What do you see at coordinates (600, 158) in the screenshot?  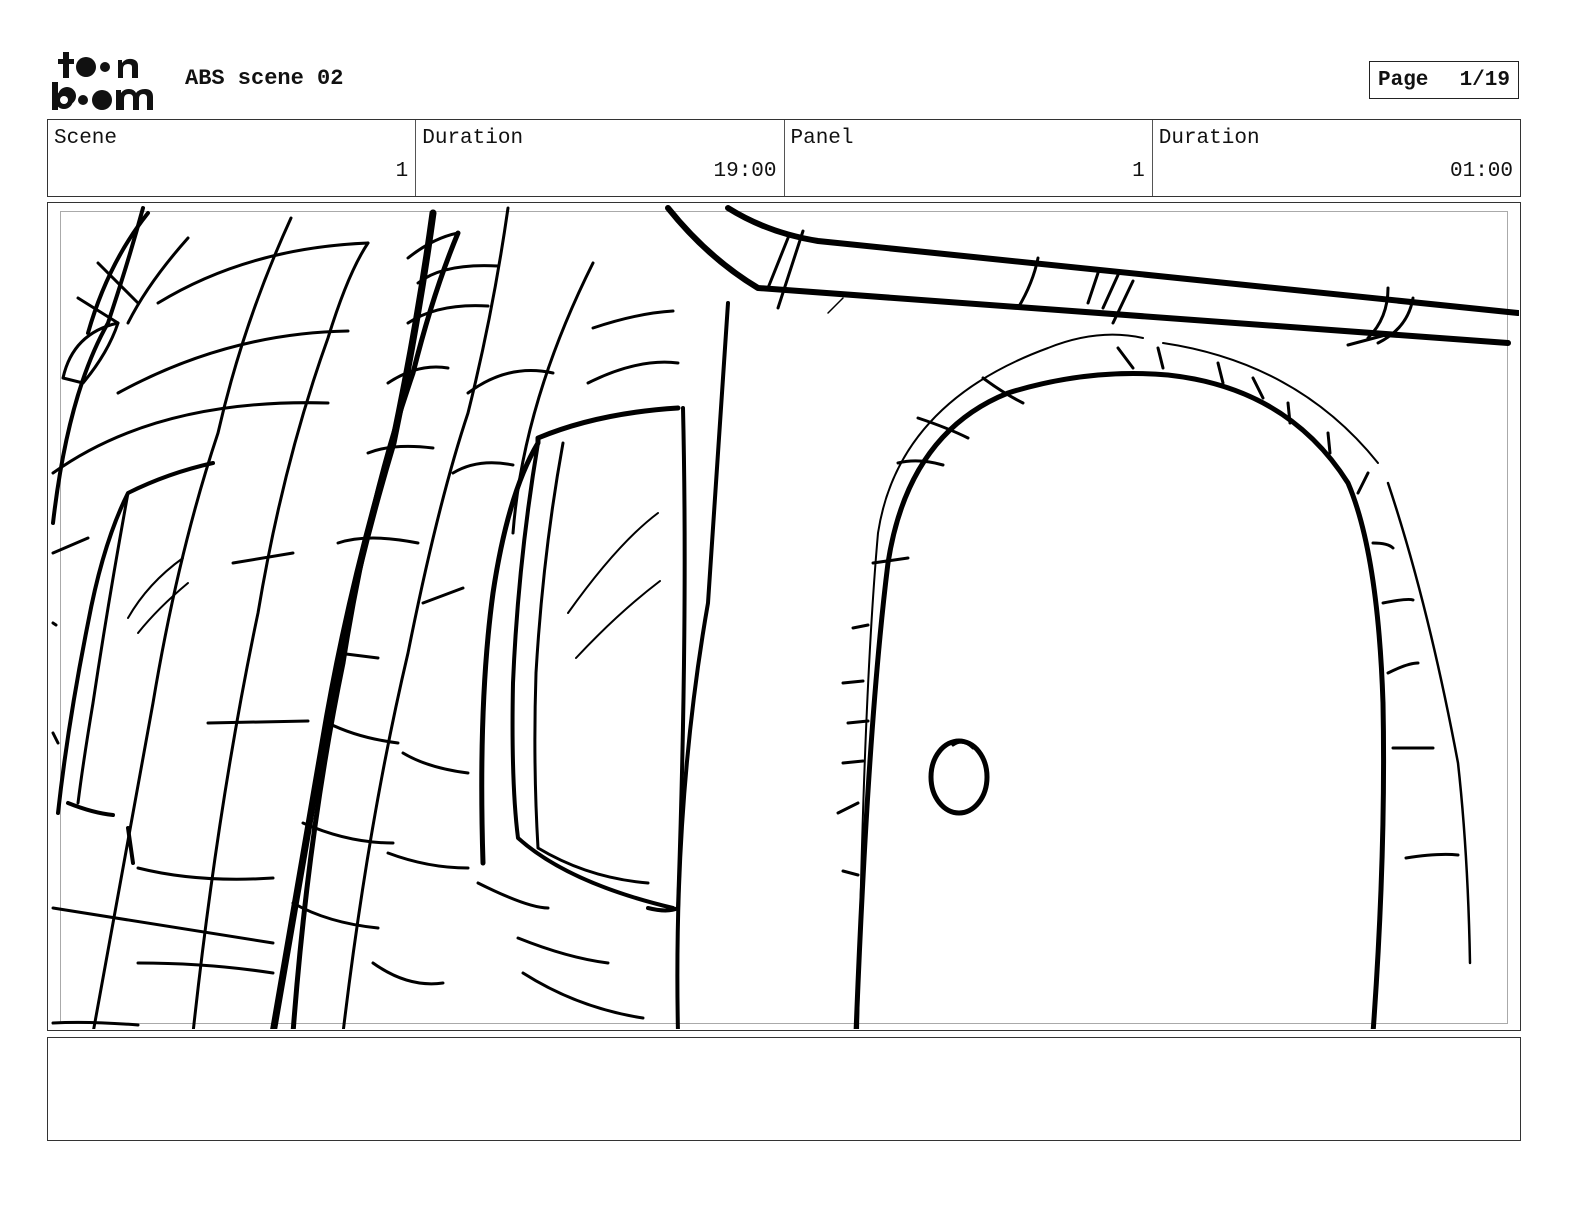 I see `scene-duration-cell: Duration 19:00` at bounding box center [600, 158].